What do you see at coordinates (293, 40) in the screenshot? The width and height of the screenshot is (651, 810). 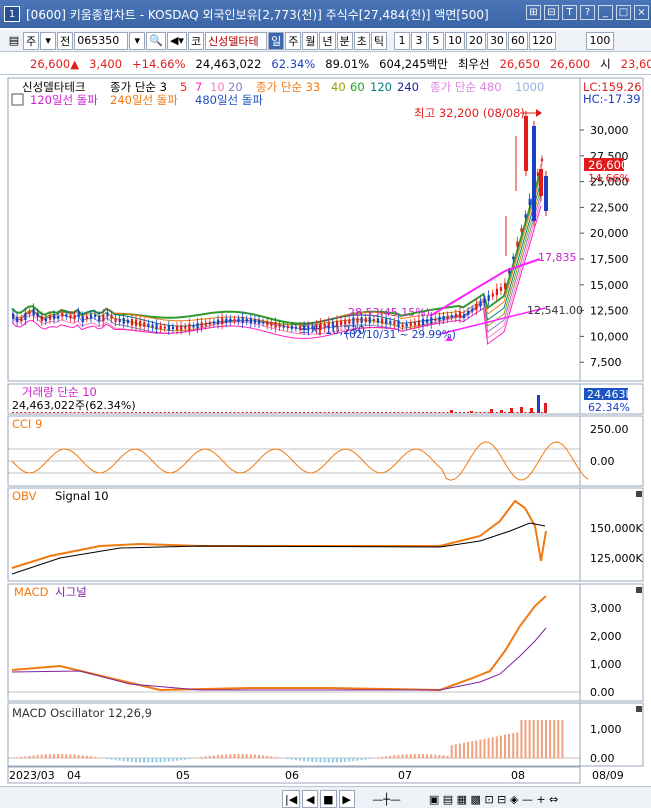 I see `tab-week: 주` at bounding box center [293, 40].